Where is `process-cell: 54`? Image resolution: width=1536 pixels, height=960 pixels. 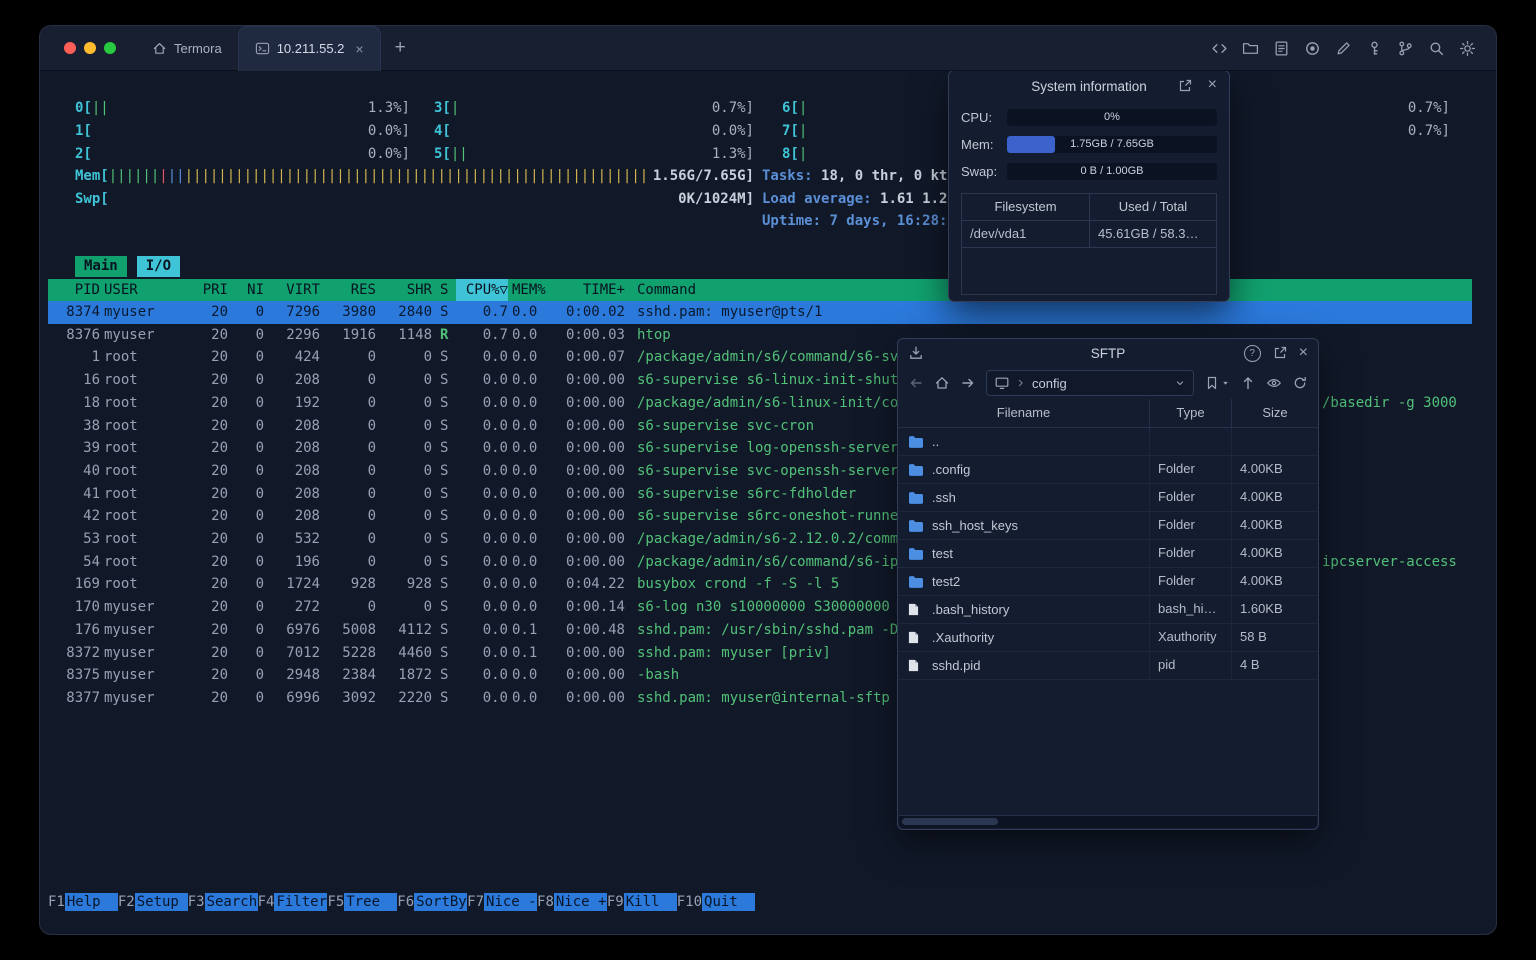
process-cell: 54 is located at coordinates (91, 561).